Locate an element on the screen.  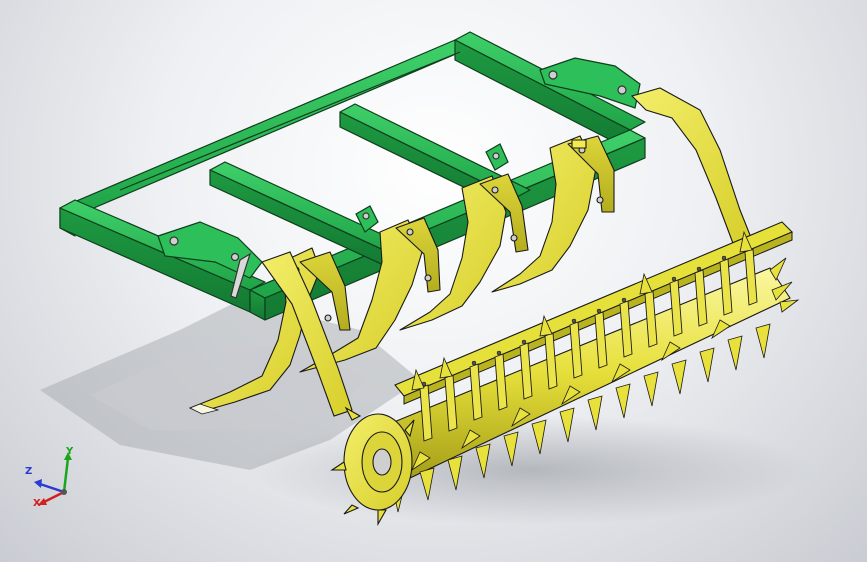
axis-x-label: X is located at coordinates (37, 503).